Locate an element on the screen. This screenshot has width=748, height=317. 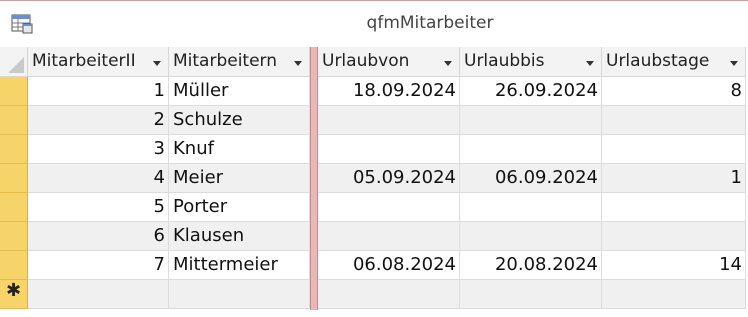
column-header-bis: Urlaubbis is located at coordinates (531, 62).